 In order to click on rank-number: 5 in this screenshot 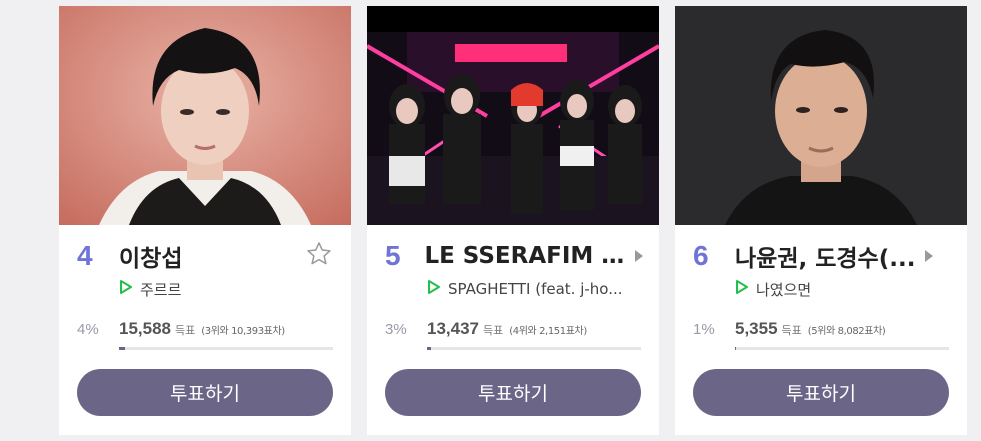, I will do `click(393, 255)`.